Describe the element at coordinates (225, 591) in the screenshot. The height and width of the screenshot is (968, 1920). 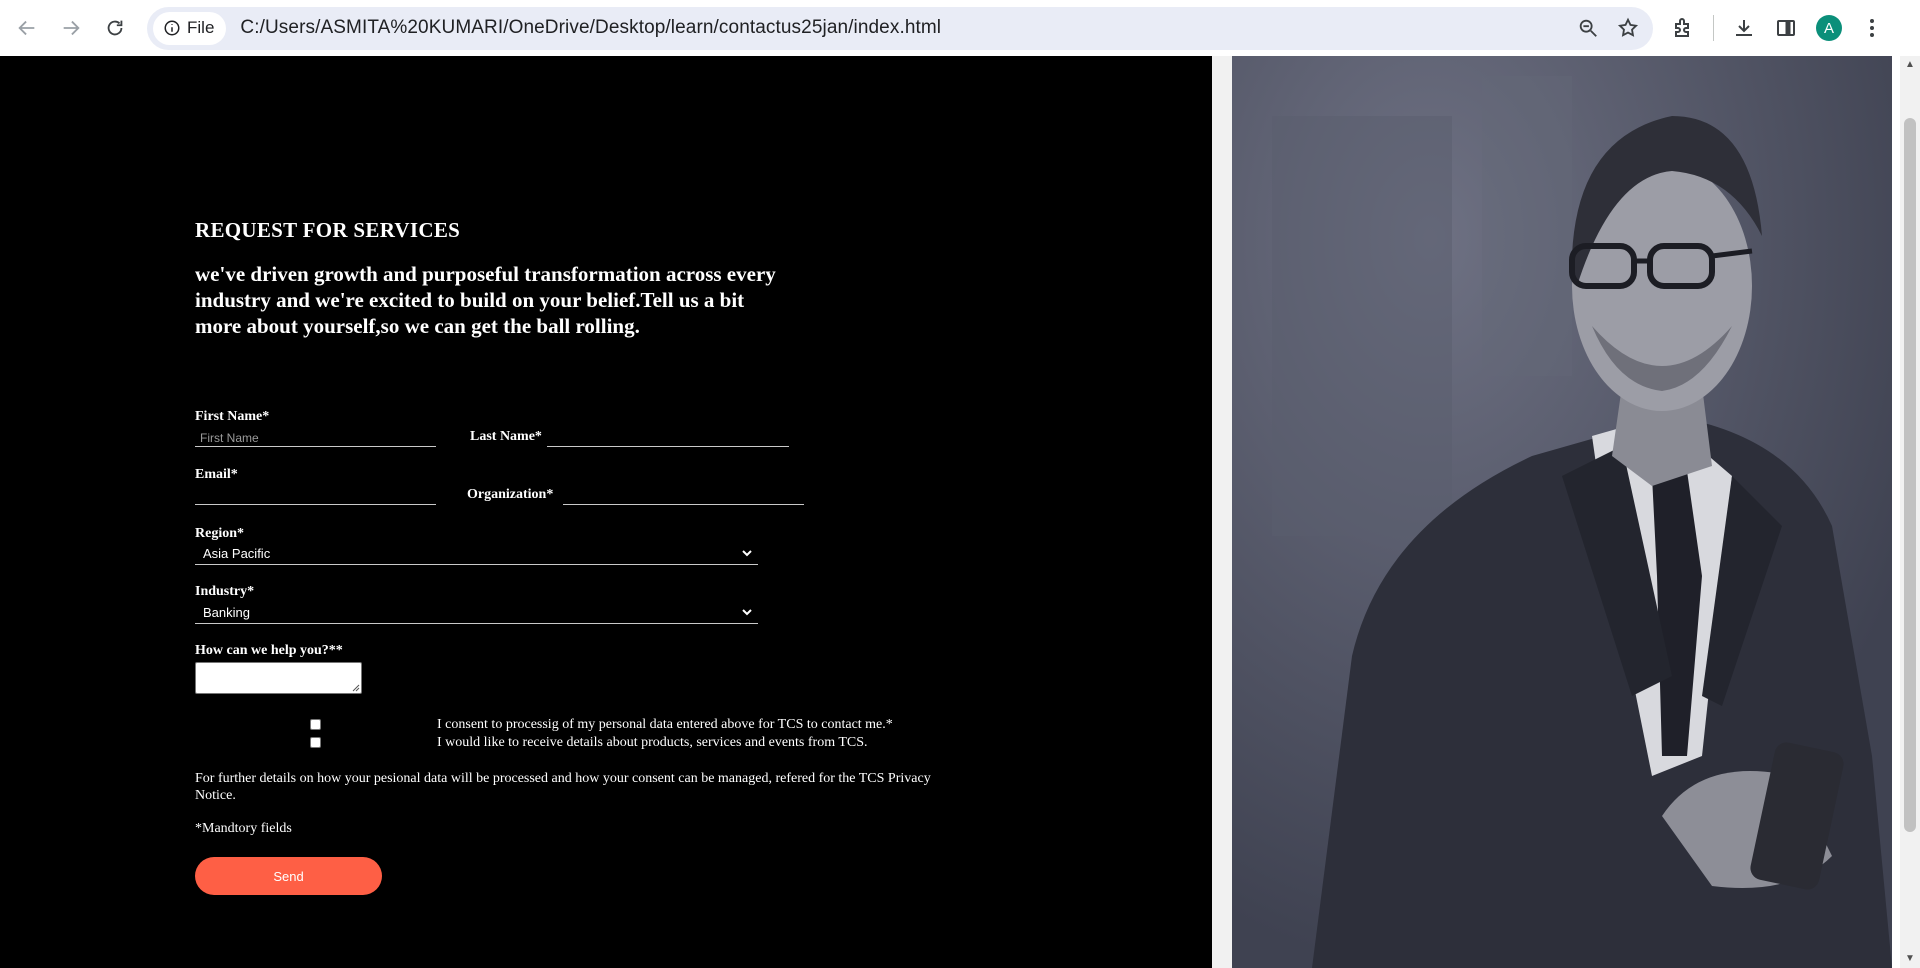
I see `industry-label: Industry*` at that location.